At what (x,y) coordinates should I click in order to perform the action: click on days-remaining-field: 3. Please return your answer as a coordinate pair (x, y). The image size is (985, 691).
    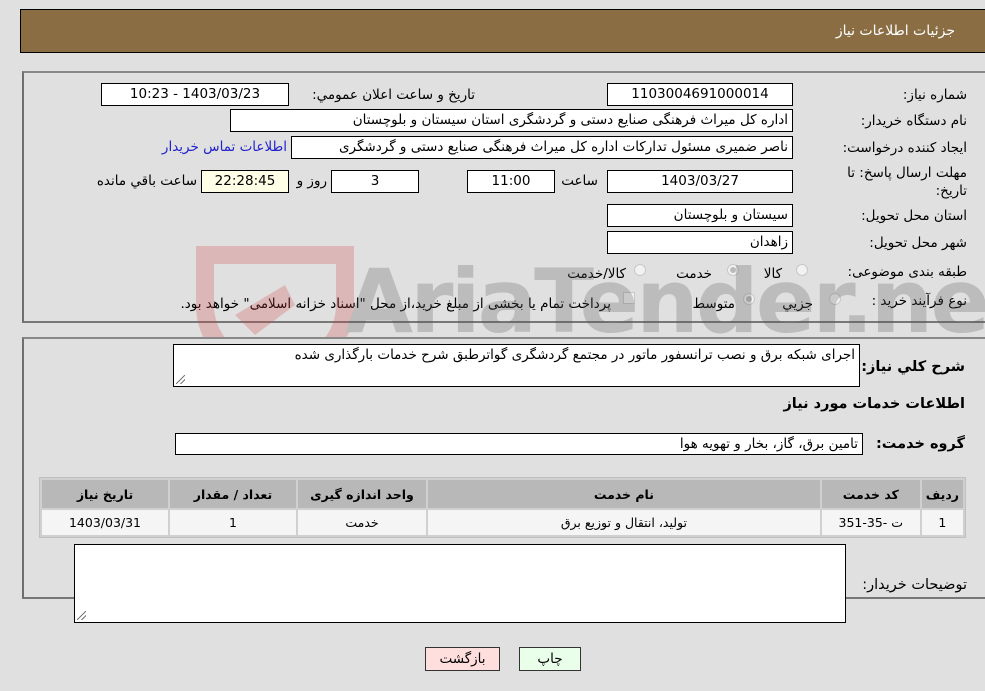
    Looking at the image, I should click on (375, 181).